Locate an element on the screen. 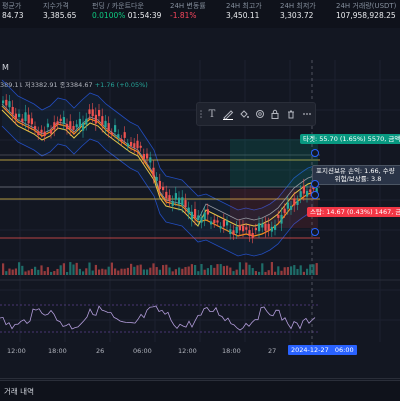 The height and width of the screenshot is (401, 400). stat-label: 24H 최고가 is located at coordinates (244, 6).